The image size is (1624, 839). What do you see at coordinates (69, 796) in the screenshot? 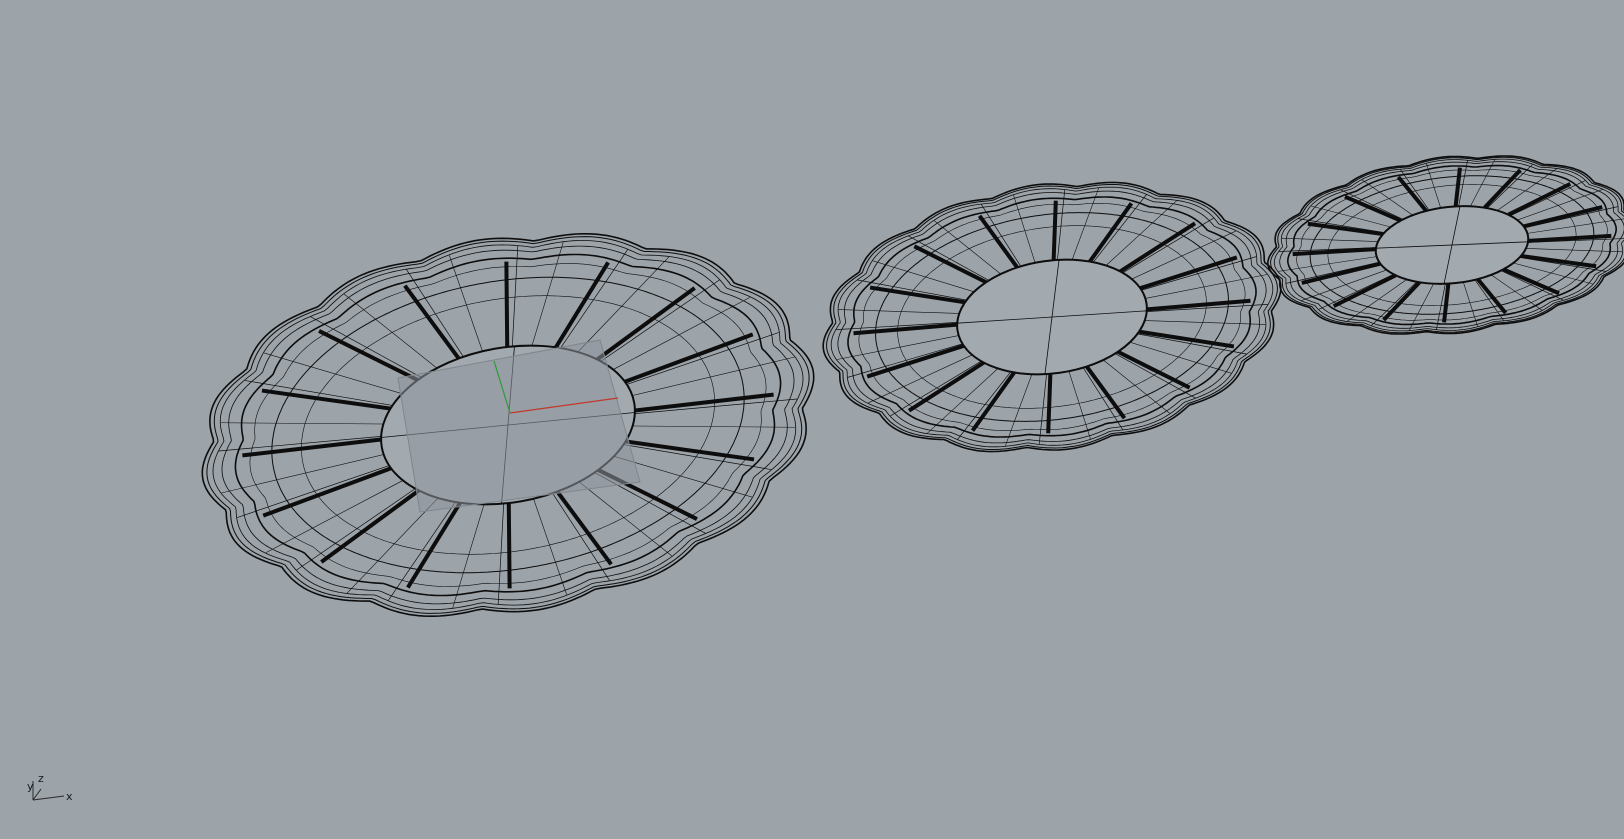
I see `axis-widget-x-label: x` at bounding box center [69, 796].